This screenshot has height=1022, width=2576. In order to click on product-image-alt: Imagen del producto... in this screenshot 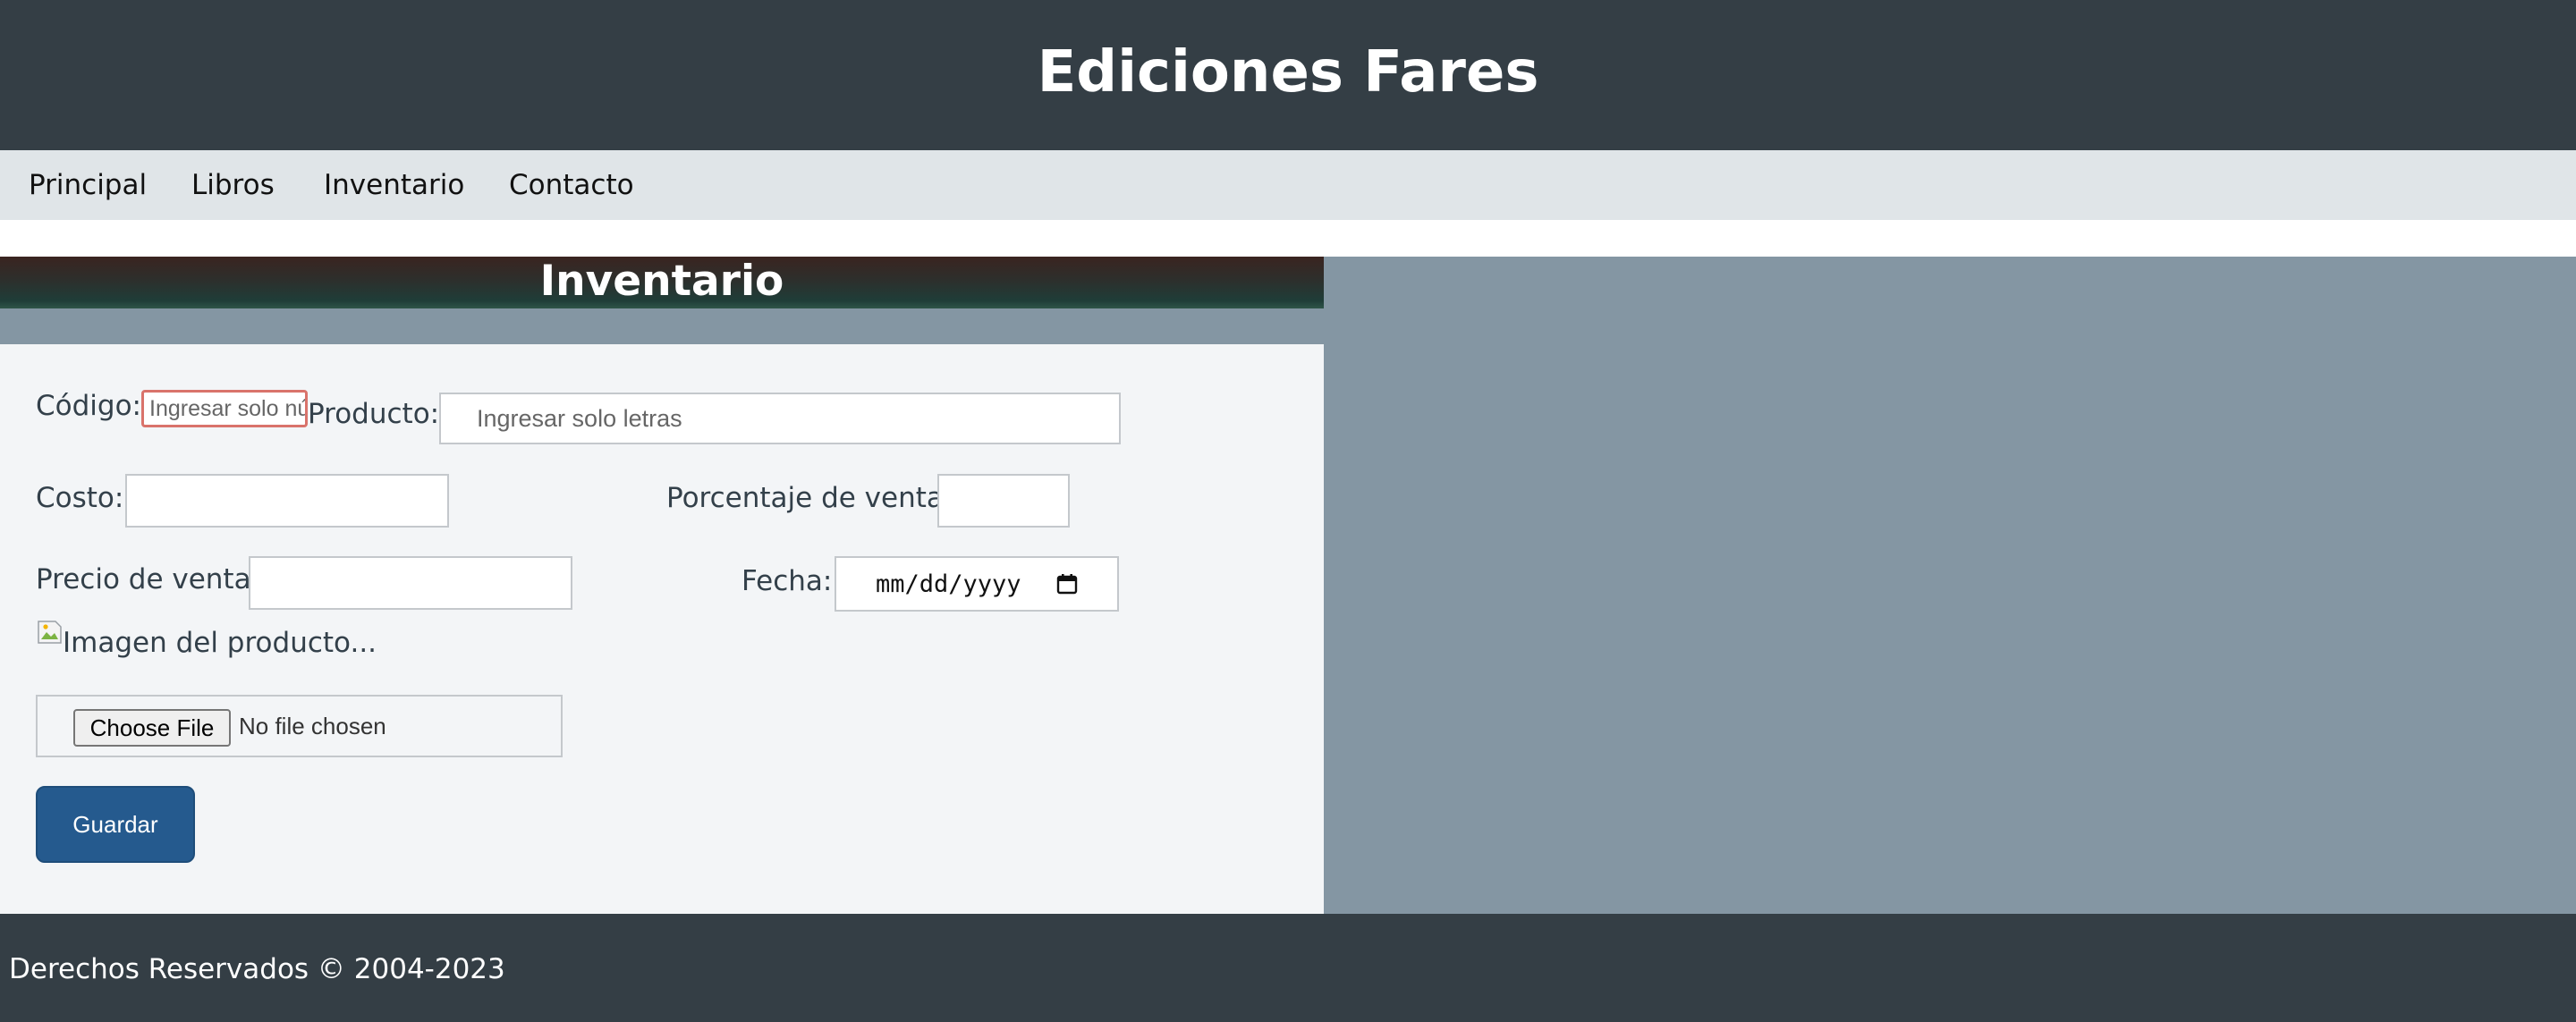, I will do `click(220, 643)`.